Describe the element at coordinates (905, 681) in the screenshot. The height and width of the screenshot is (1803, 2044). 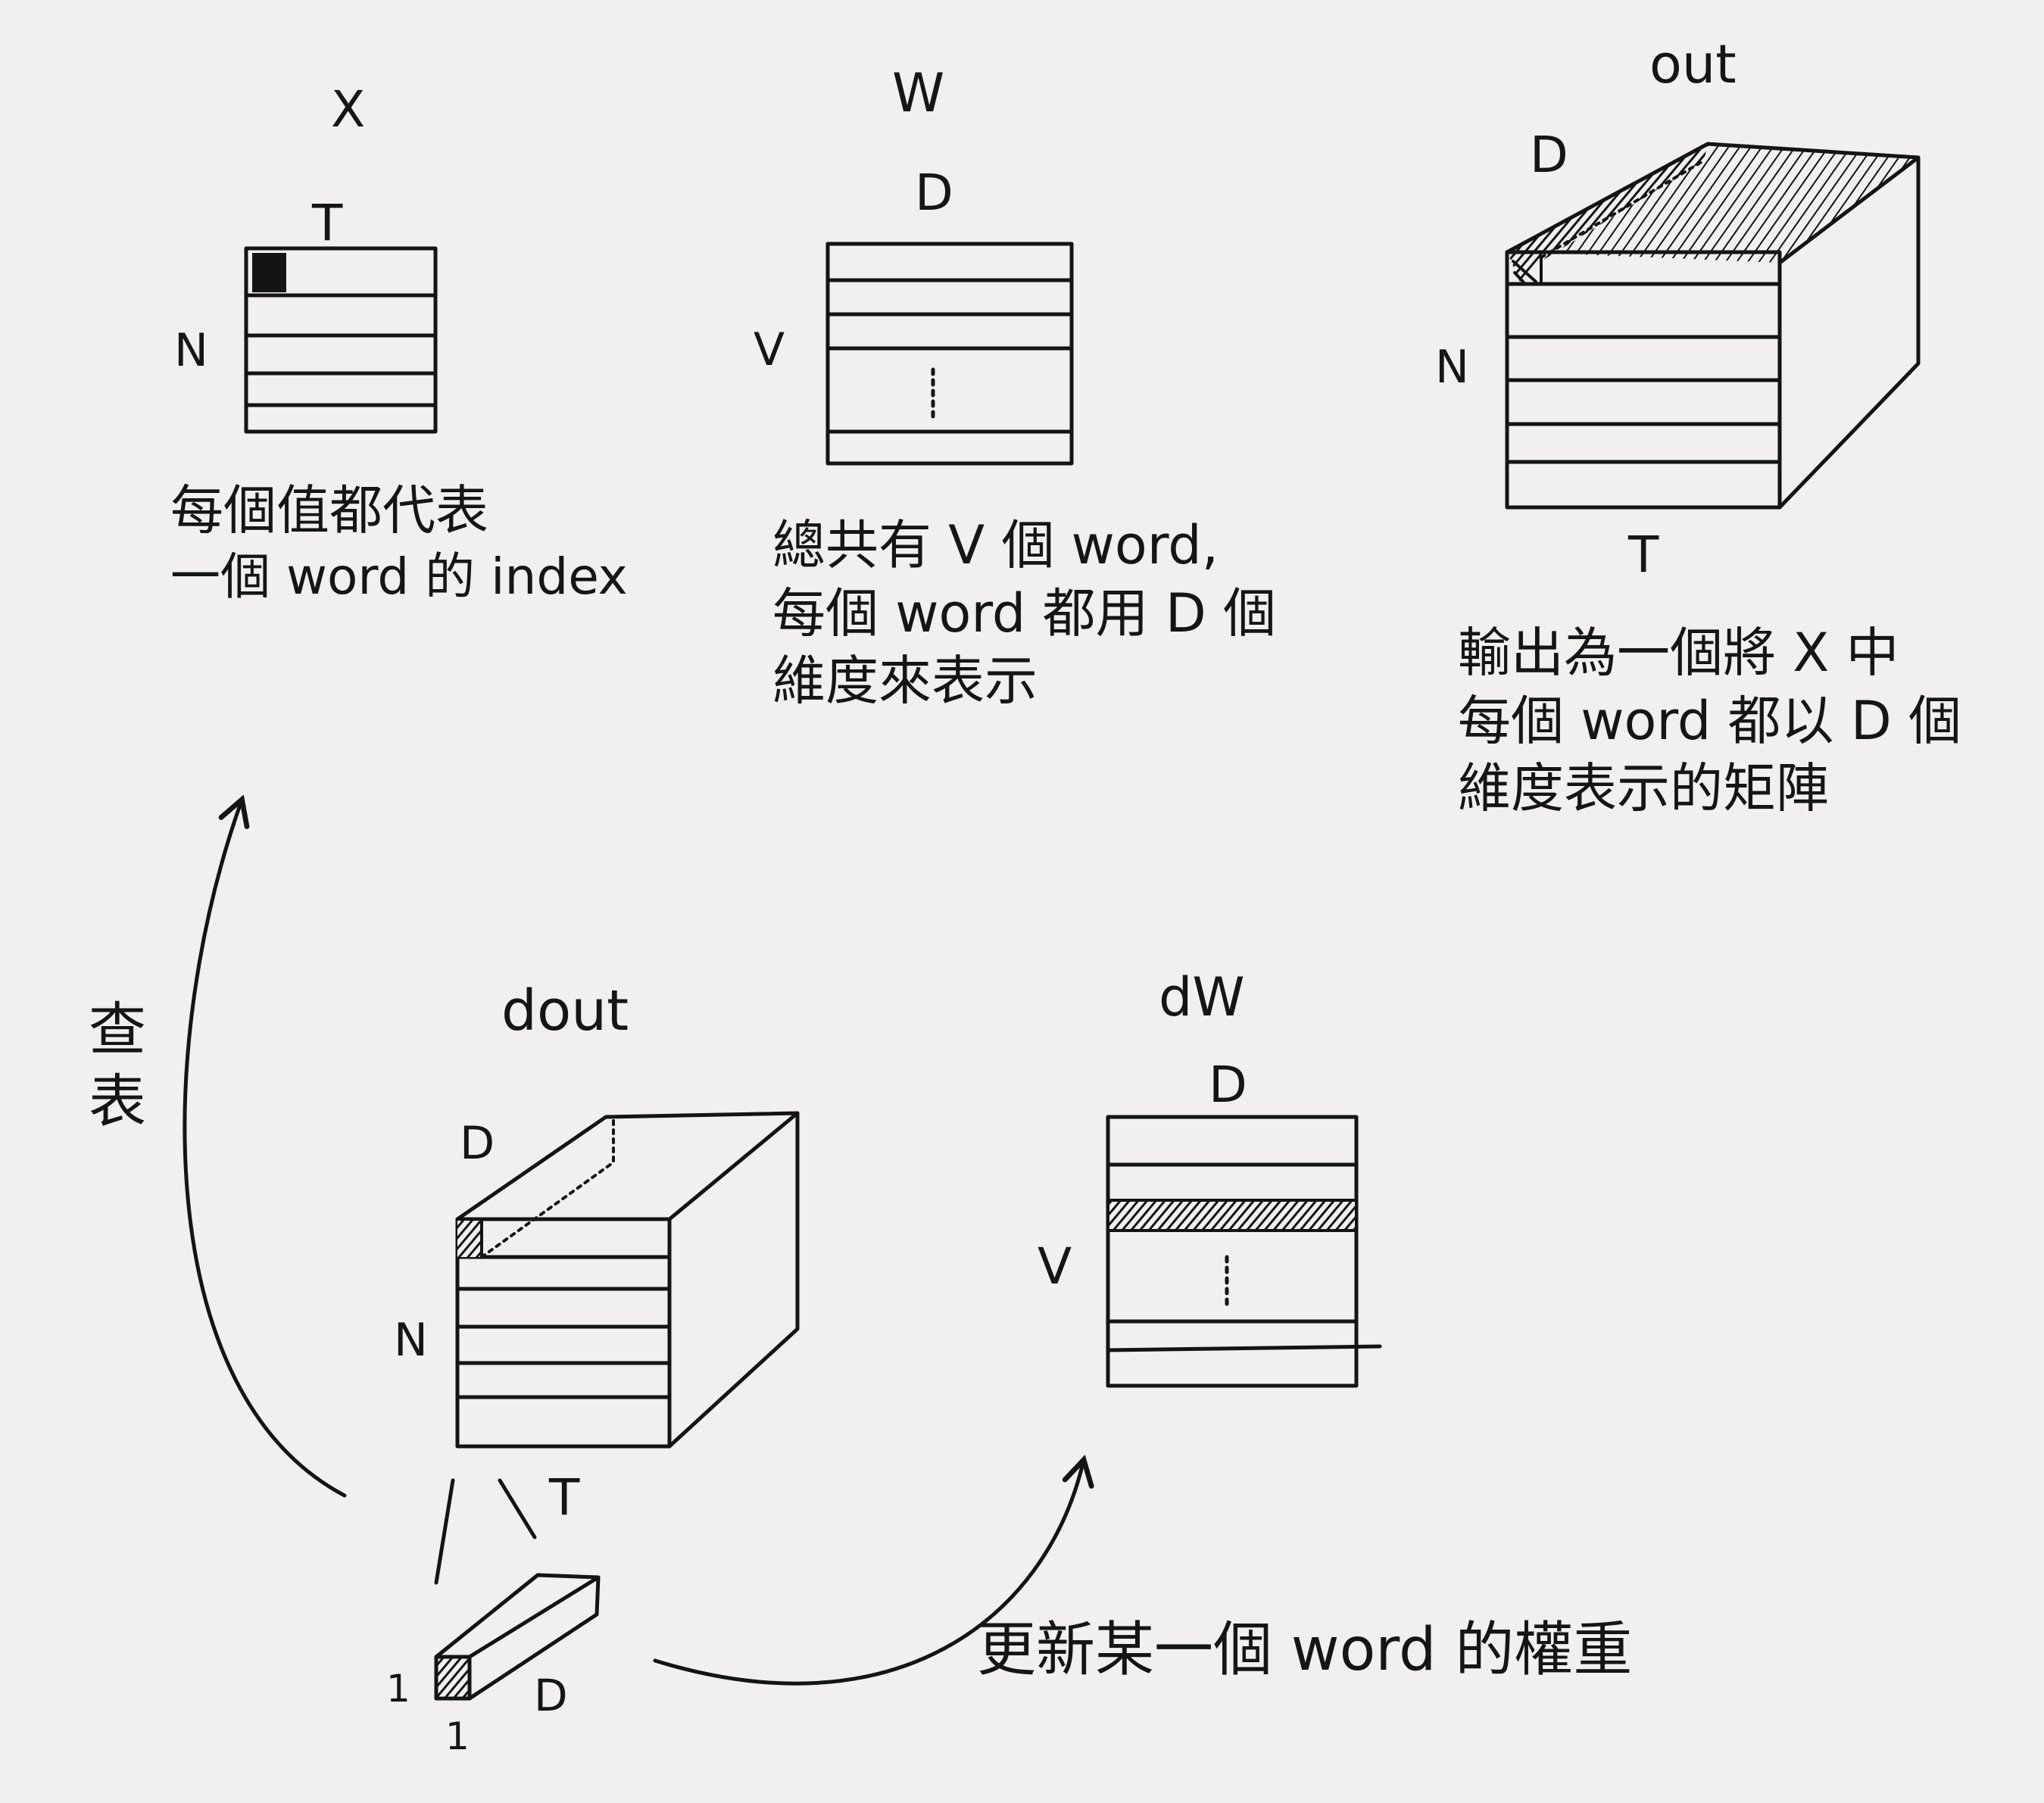
I see `w-caption-line: 維度來表示` at that location.